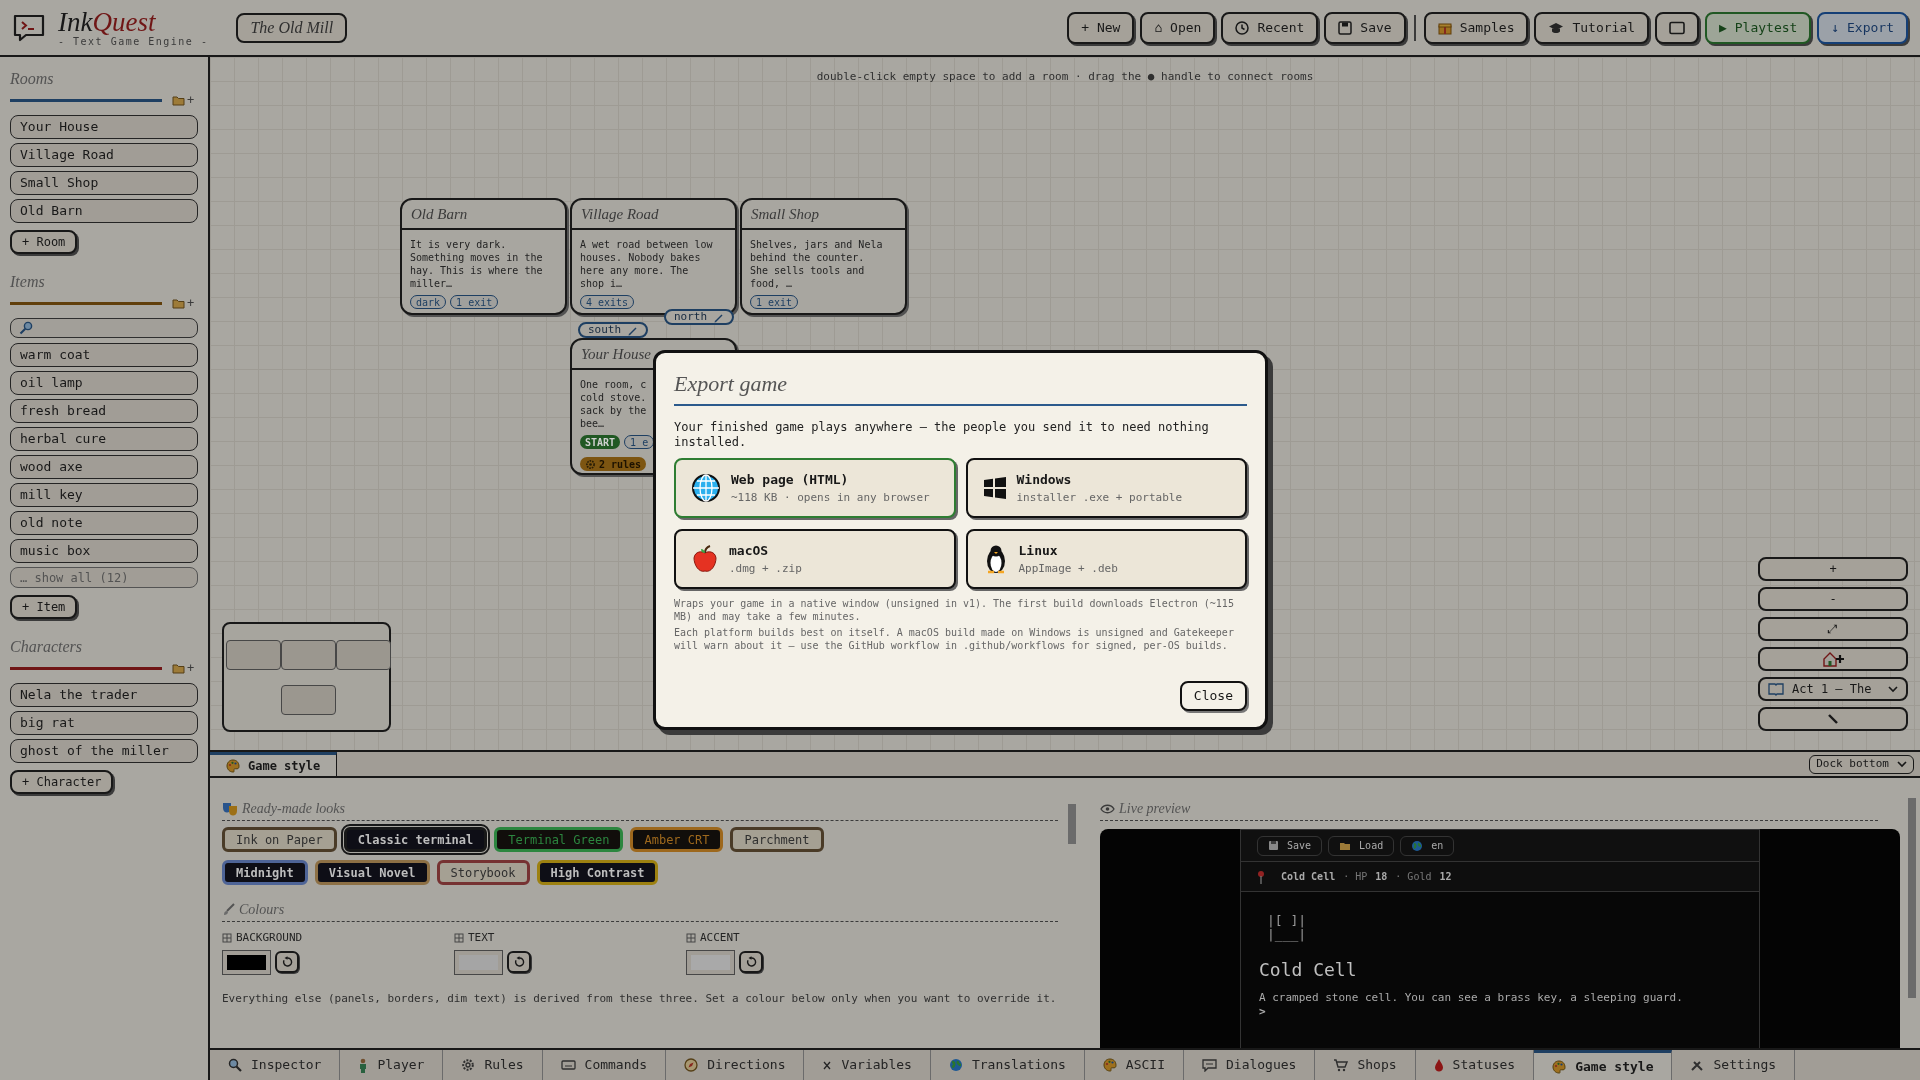 The width and height of the screenshot is (1920, 1080). What do you see at coordinates (607, 302) in the screenshot?
I see `room-tag: 4 exits` at bounding box center [607, 302].